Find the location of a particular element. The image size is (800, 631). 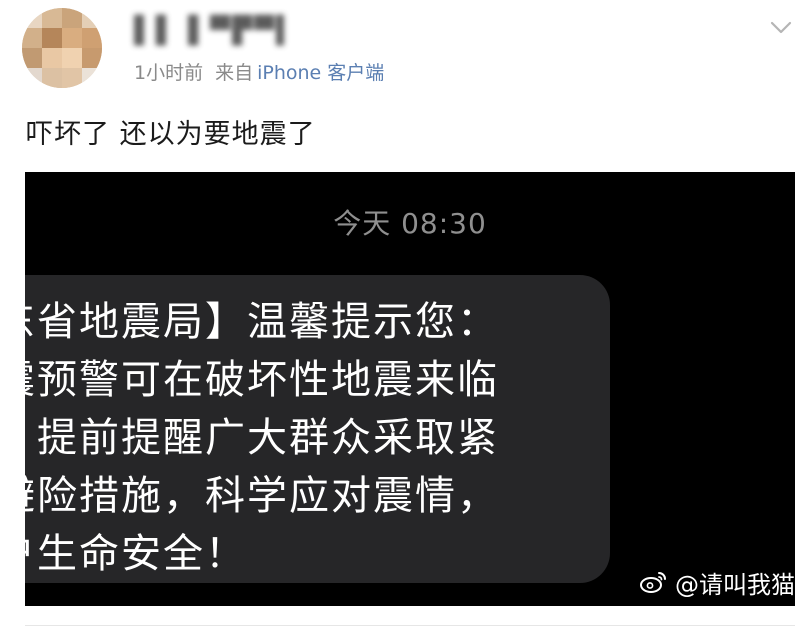

post-meta: 1小时前 来自 iPhone 客户端 is located at coordinates (259, 71).